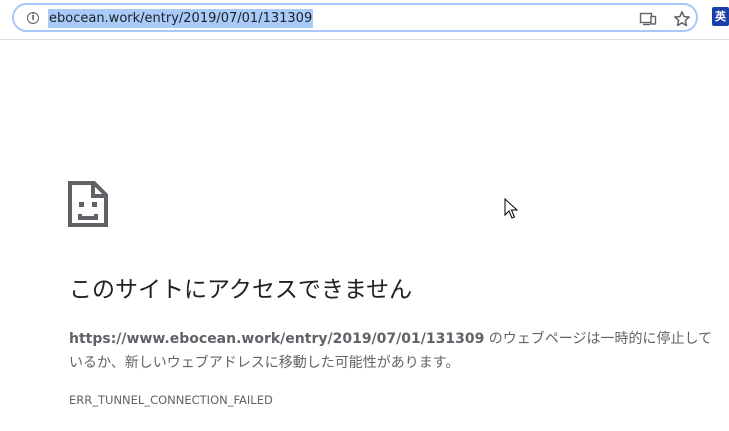 Image resolution: width=729 pixels, height=431 pixels. What do you see at coordinates (241, 290) in the screenshot?
I see `error-title: このサイトにアクセスできません` at bounding box center [241, 290].